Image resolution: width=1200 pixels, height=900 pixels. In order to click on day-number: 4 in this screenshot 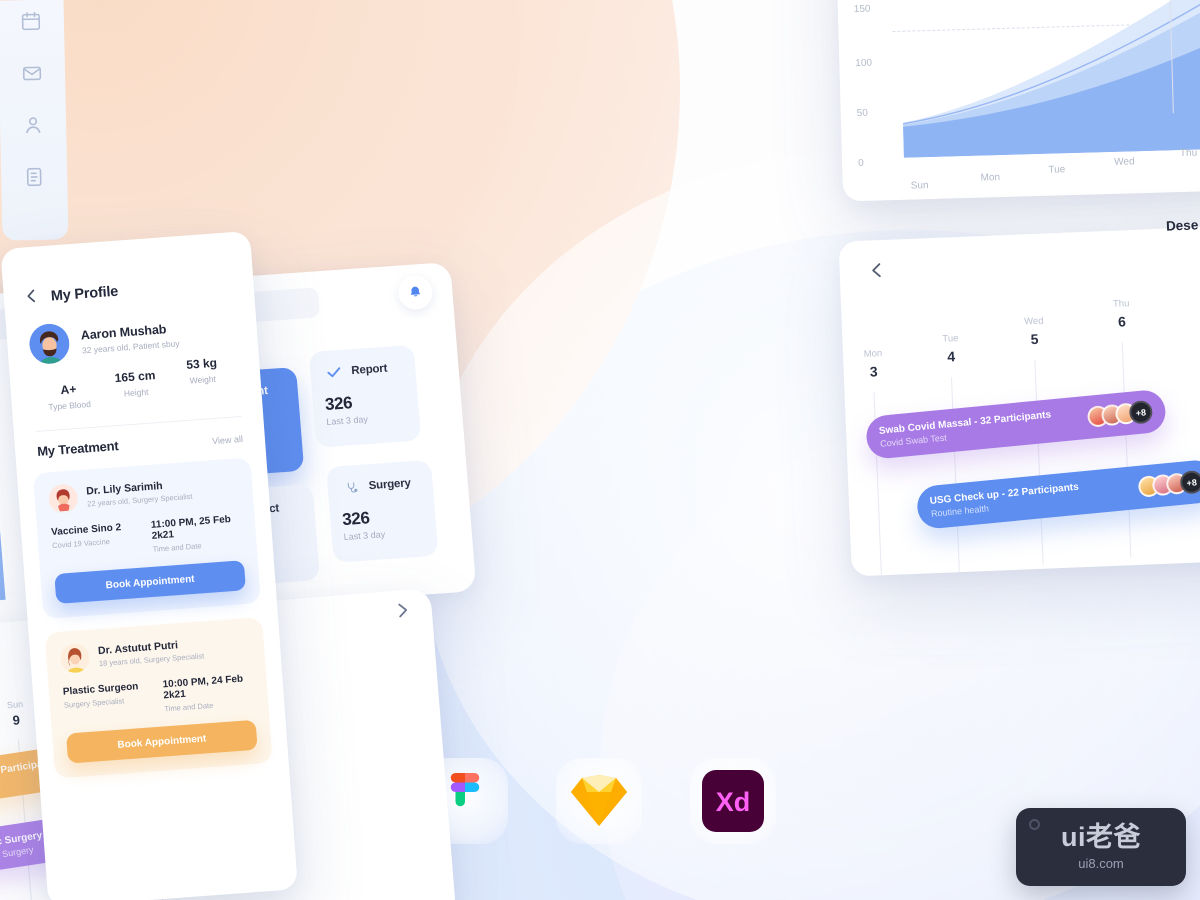, I will do `click(951, 356)`.